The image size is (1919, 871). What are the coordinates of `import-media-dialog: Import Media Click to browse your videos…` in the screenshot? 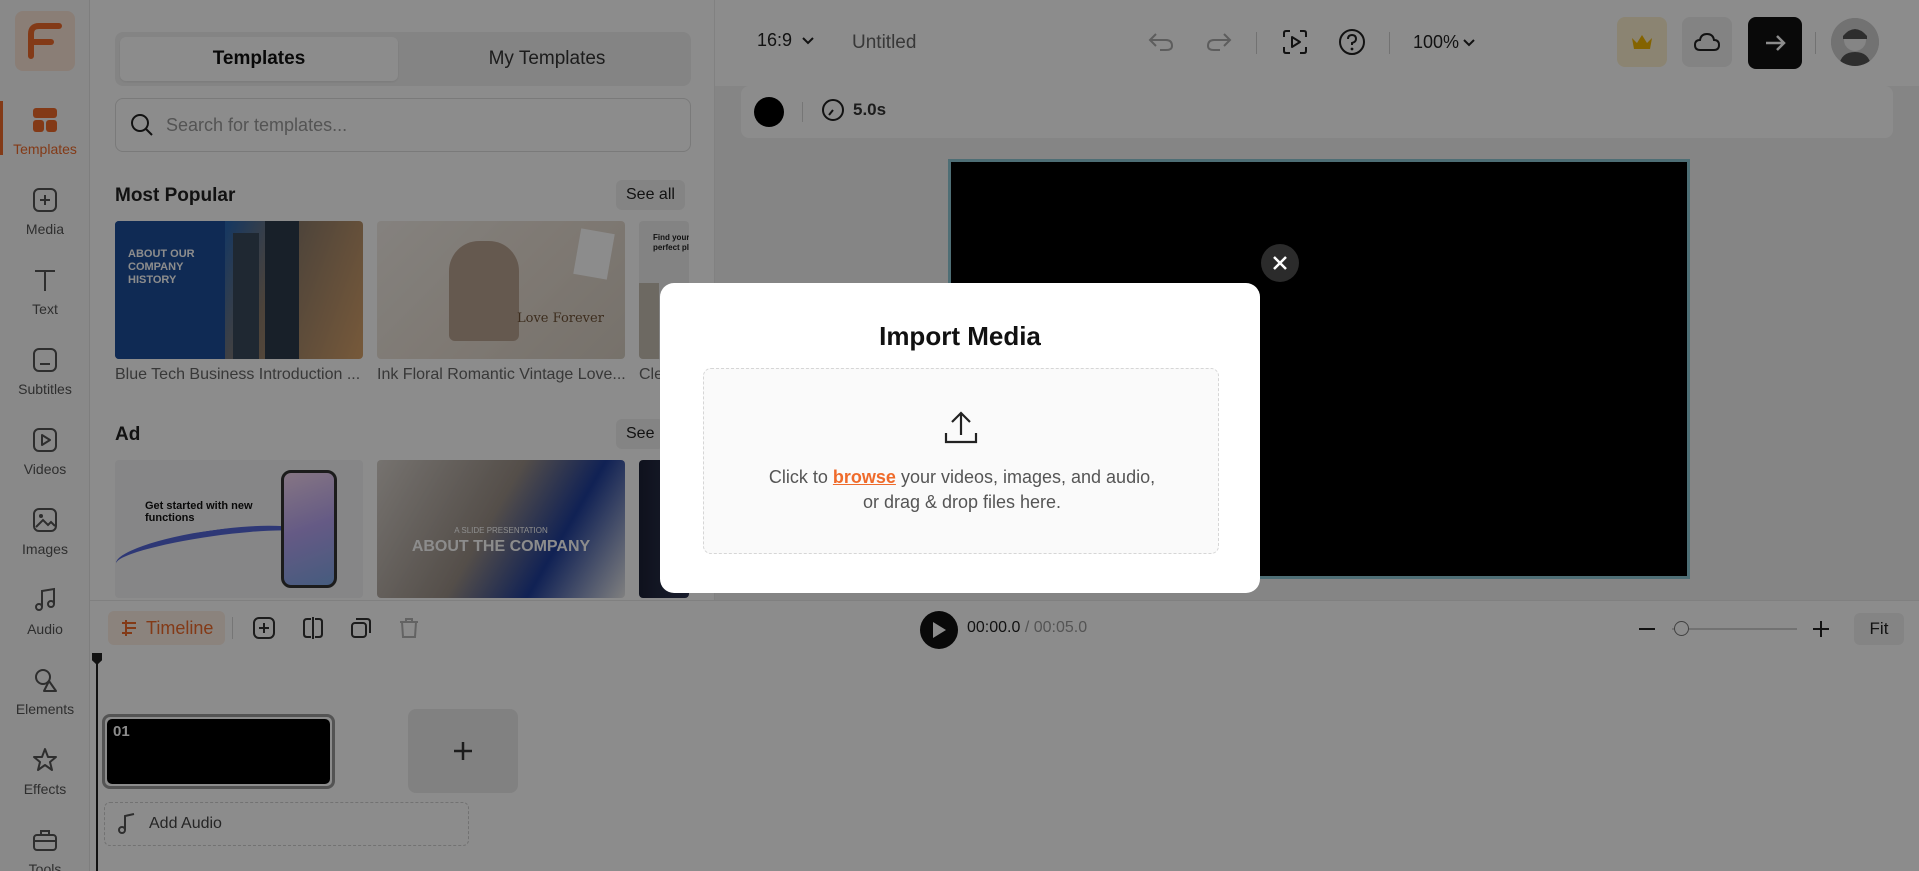 It's located at (960, 438).